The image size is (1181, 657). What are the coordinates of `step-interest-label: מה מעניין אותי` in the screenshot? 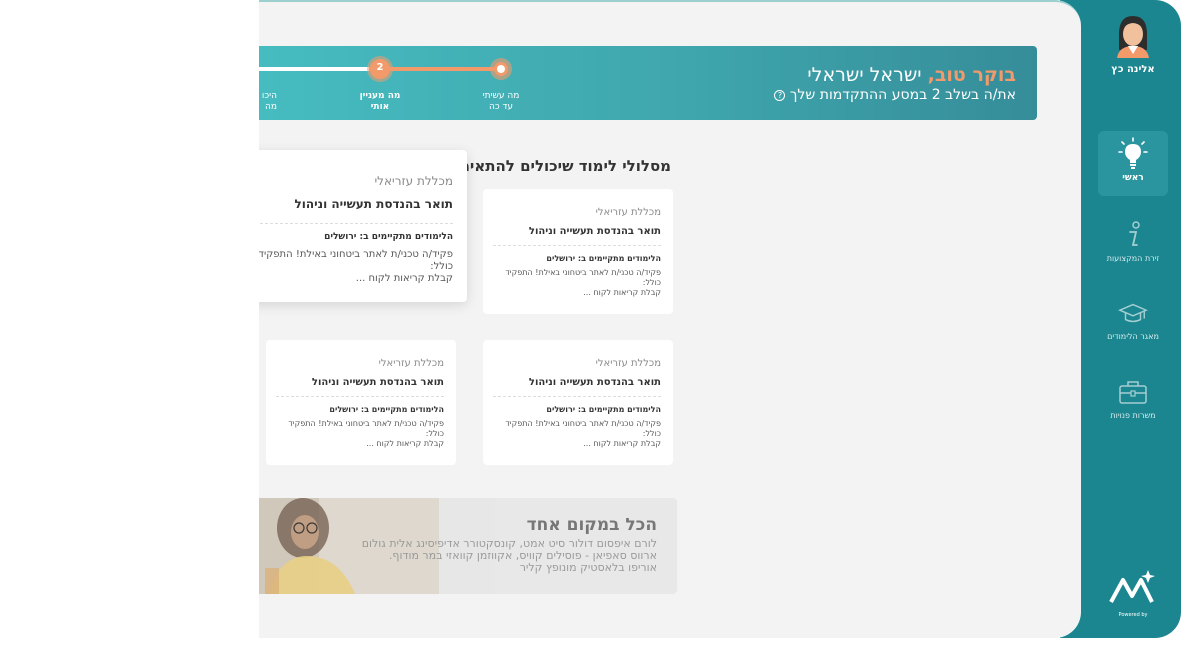 It's located at (380, 102).